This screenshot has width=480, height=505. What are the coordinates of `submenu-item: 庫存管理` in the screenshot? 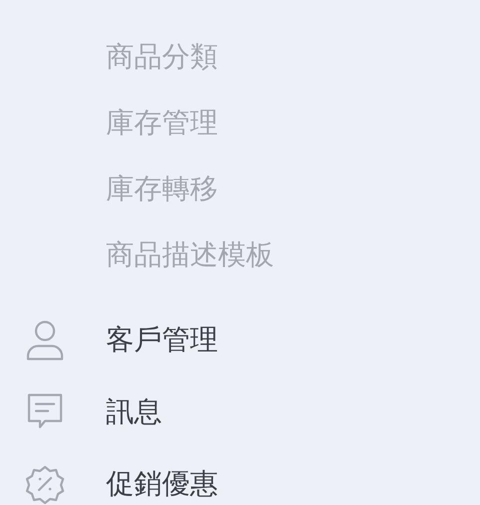 It's located at (162, 123).